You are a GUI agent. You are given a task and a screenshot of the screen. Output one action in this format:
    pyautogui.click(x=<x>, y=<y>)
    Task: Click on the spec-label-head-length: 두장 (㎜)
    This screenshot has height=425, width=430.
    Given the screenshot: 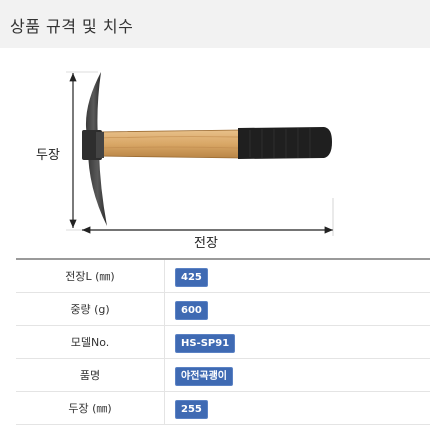 What is the action you would take?
    pyautogui.click(x=90, y=407)
    